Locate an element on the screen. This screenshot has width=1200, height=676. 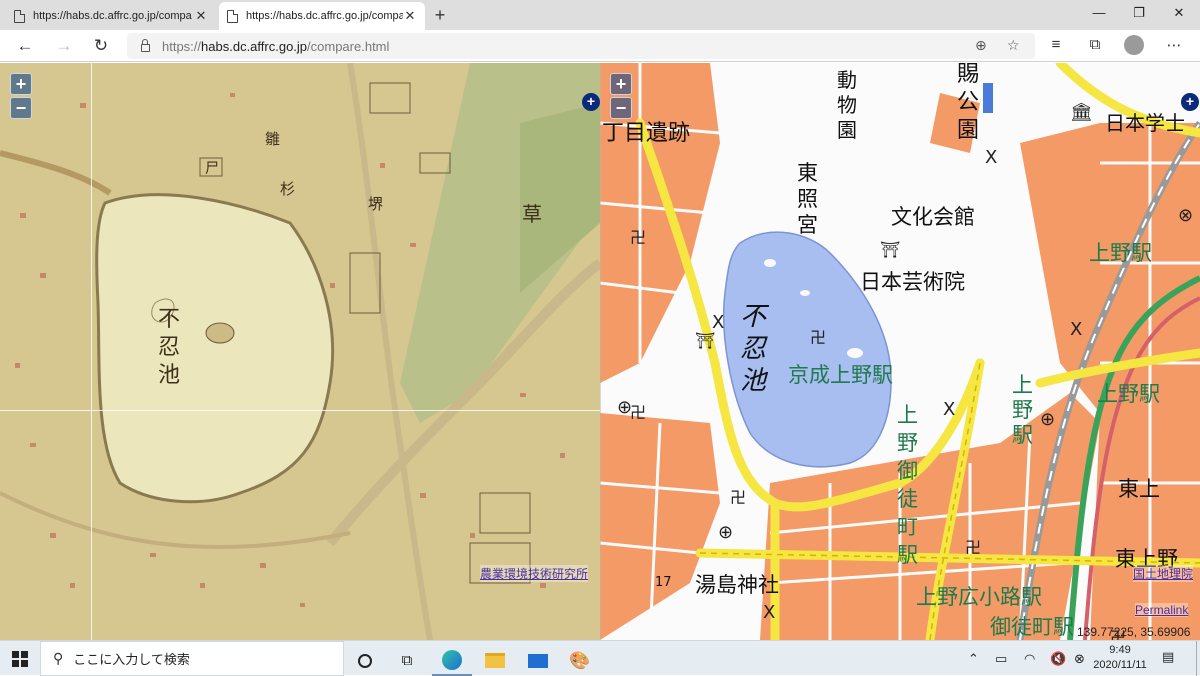
map-label: 杉 is located at coordinates (288, 189).